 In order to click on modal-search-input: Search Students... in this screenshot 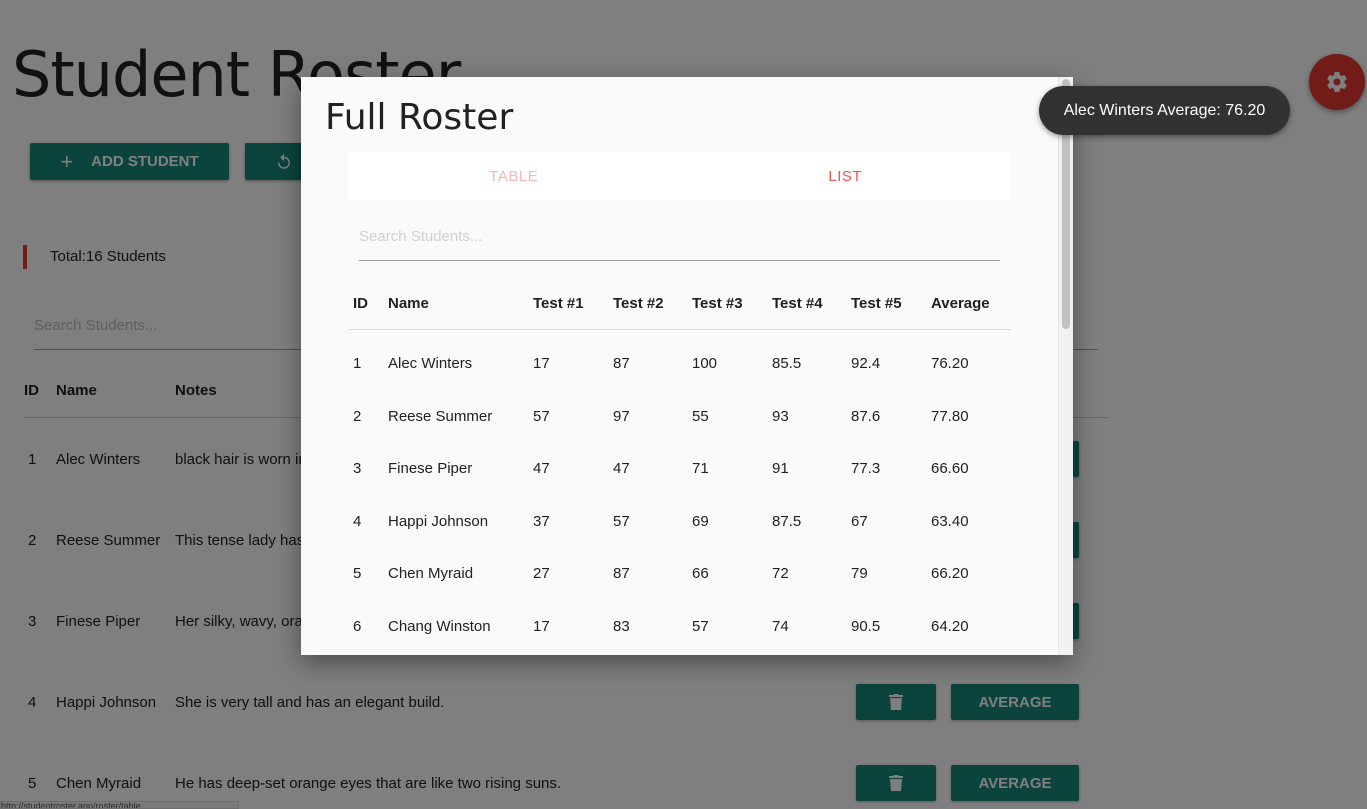, I will do `click(679, 243)`.